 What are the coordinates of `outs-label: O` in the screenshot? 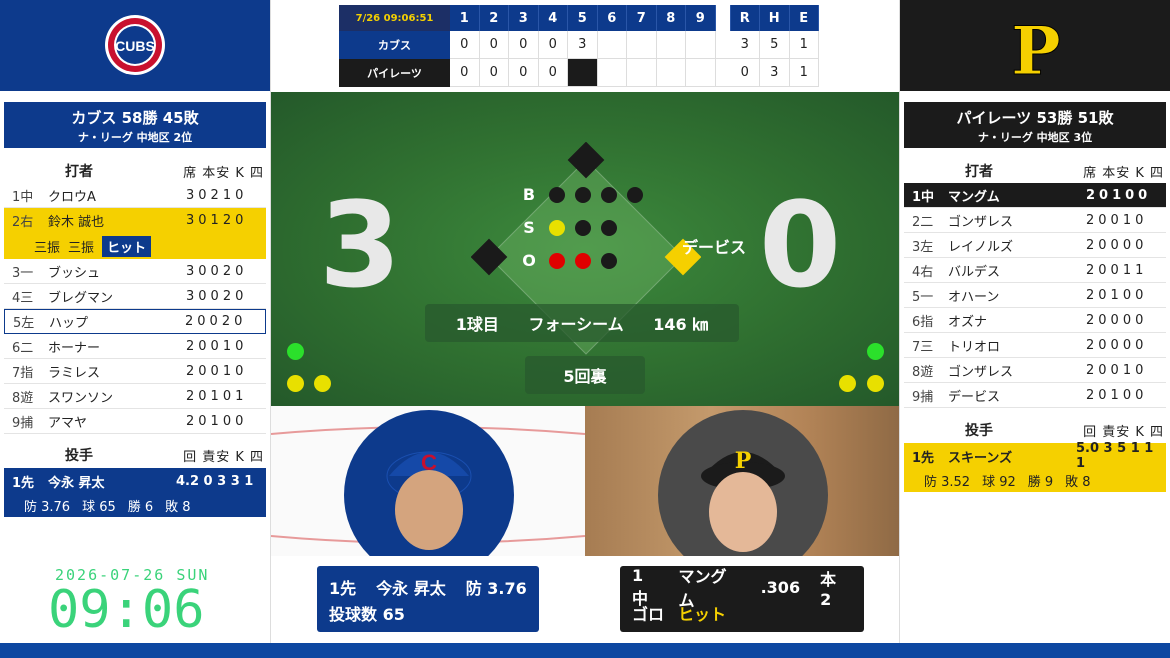 It's located at (529, 260).